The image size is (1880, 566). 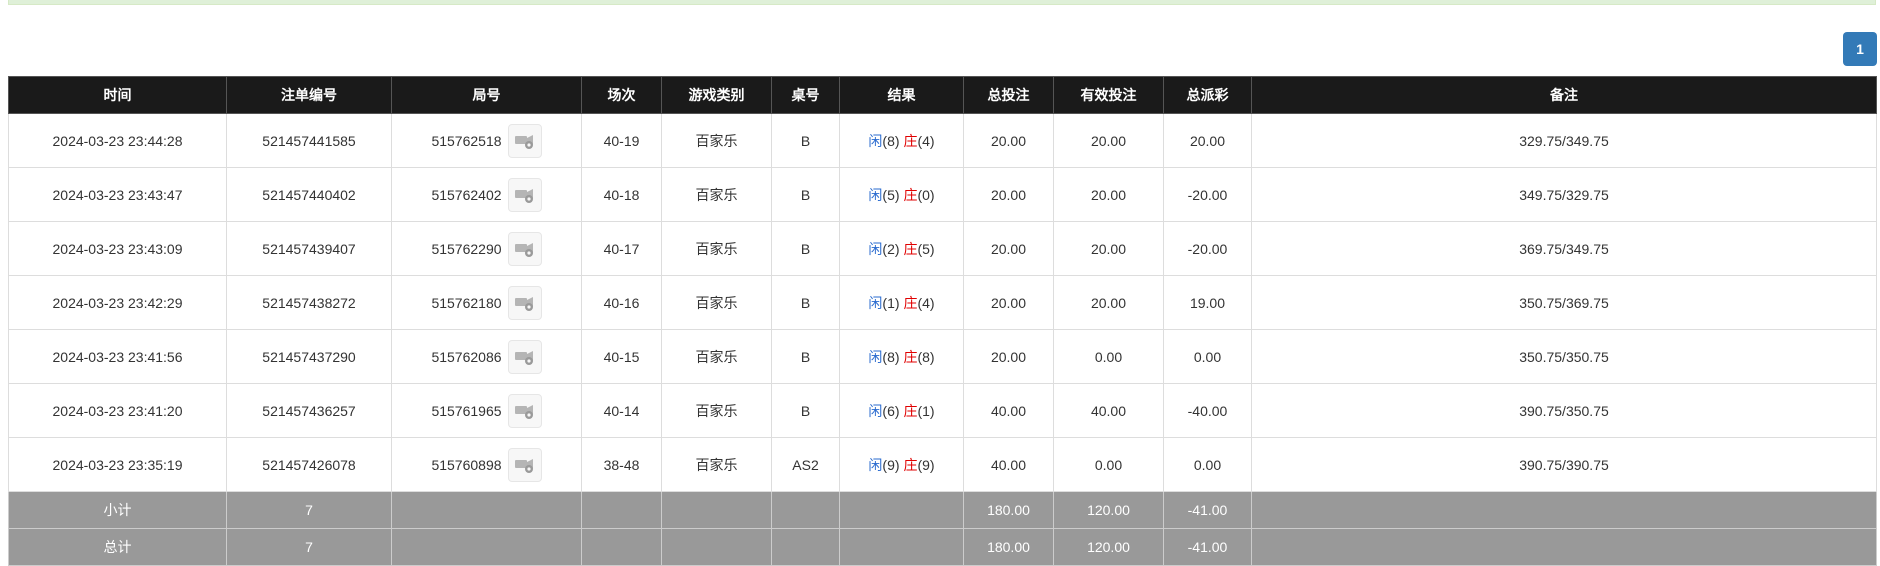 I want to click on cell-payout: -20.00, so click(x=1207, y=248).